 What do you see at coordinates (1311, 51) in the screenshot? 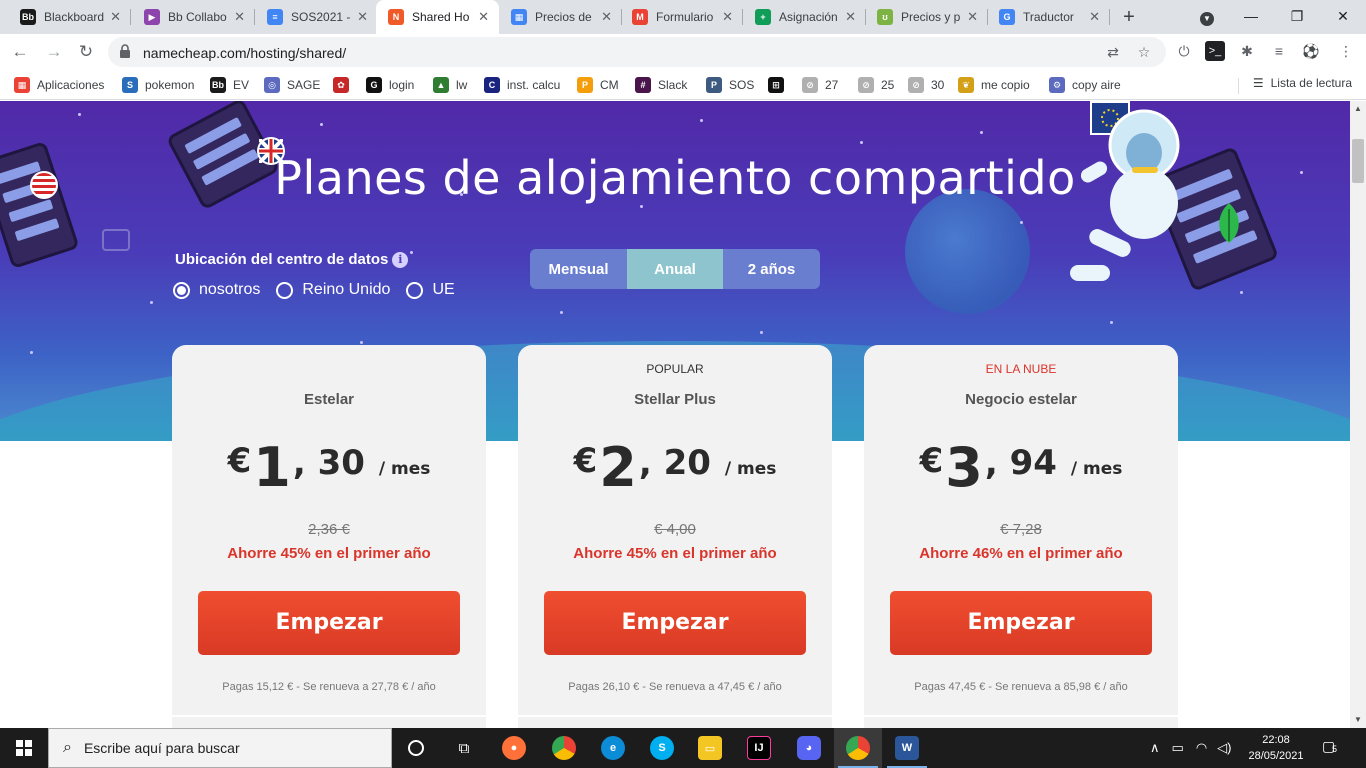
I see `profile-avatar: ⚽` at bounding box center [1311, 51].